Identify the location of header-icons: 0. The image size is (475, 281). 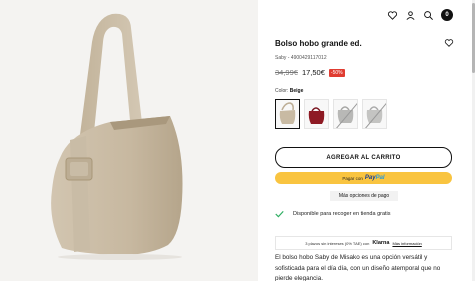
(420, 15).